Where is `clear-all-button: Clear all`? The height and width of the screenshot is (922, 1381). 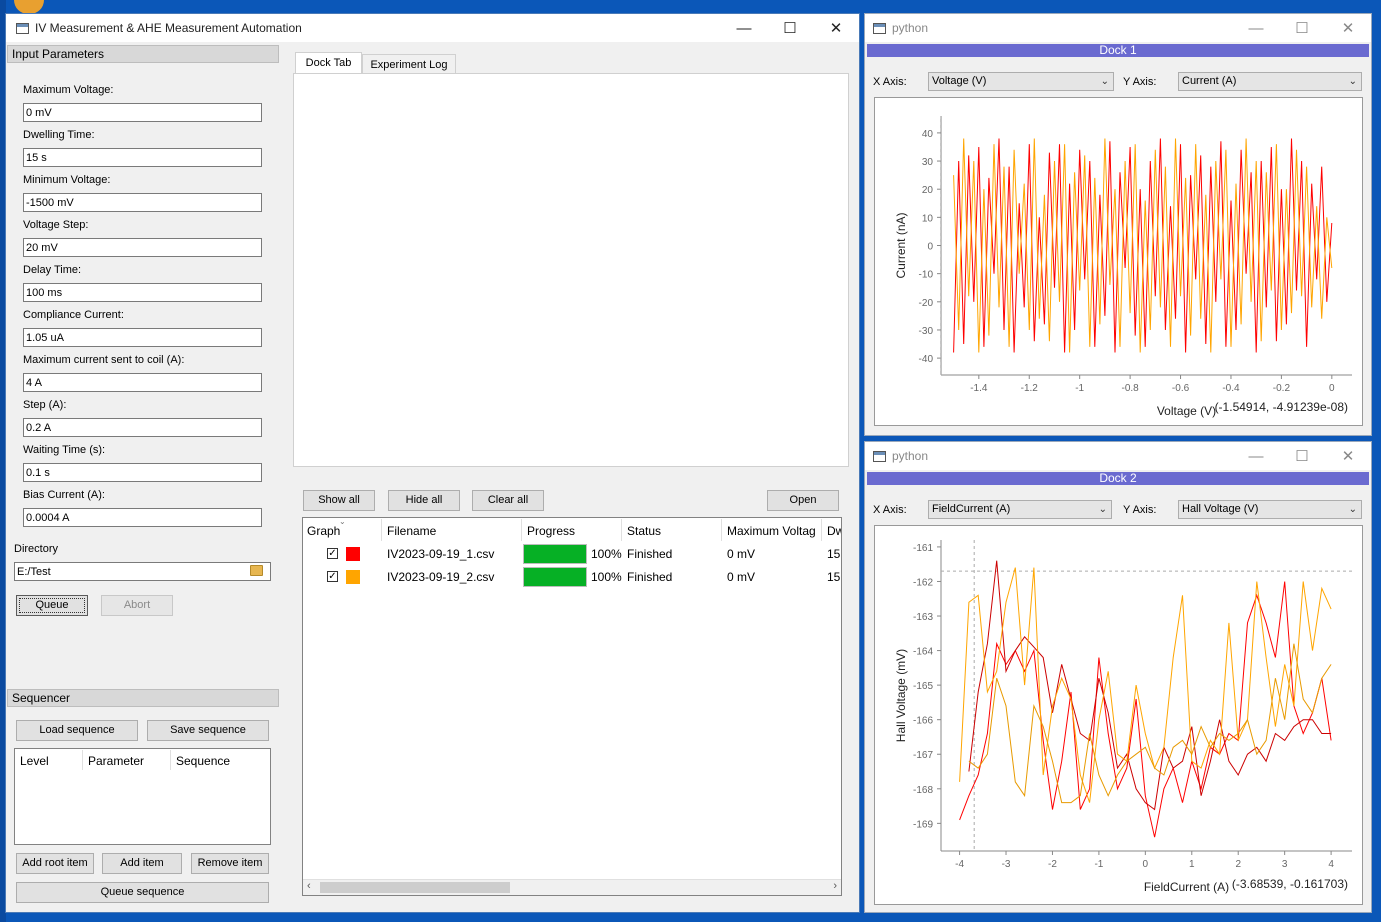 clear-all-button: Clear all is located at coordinates (508, 500).